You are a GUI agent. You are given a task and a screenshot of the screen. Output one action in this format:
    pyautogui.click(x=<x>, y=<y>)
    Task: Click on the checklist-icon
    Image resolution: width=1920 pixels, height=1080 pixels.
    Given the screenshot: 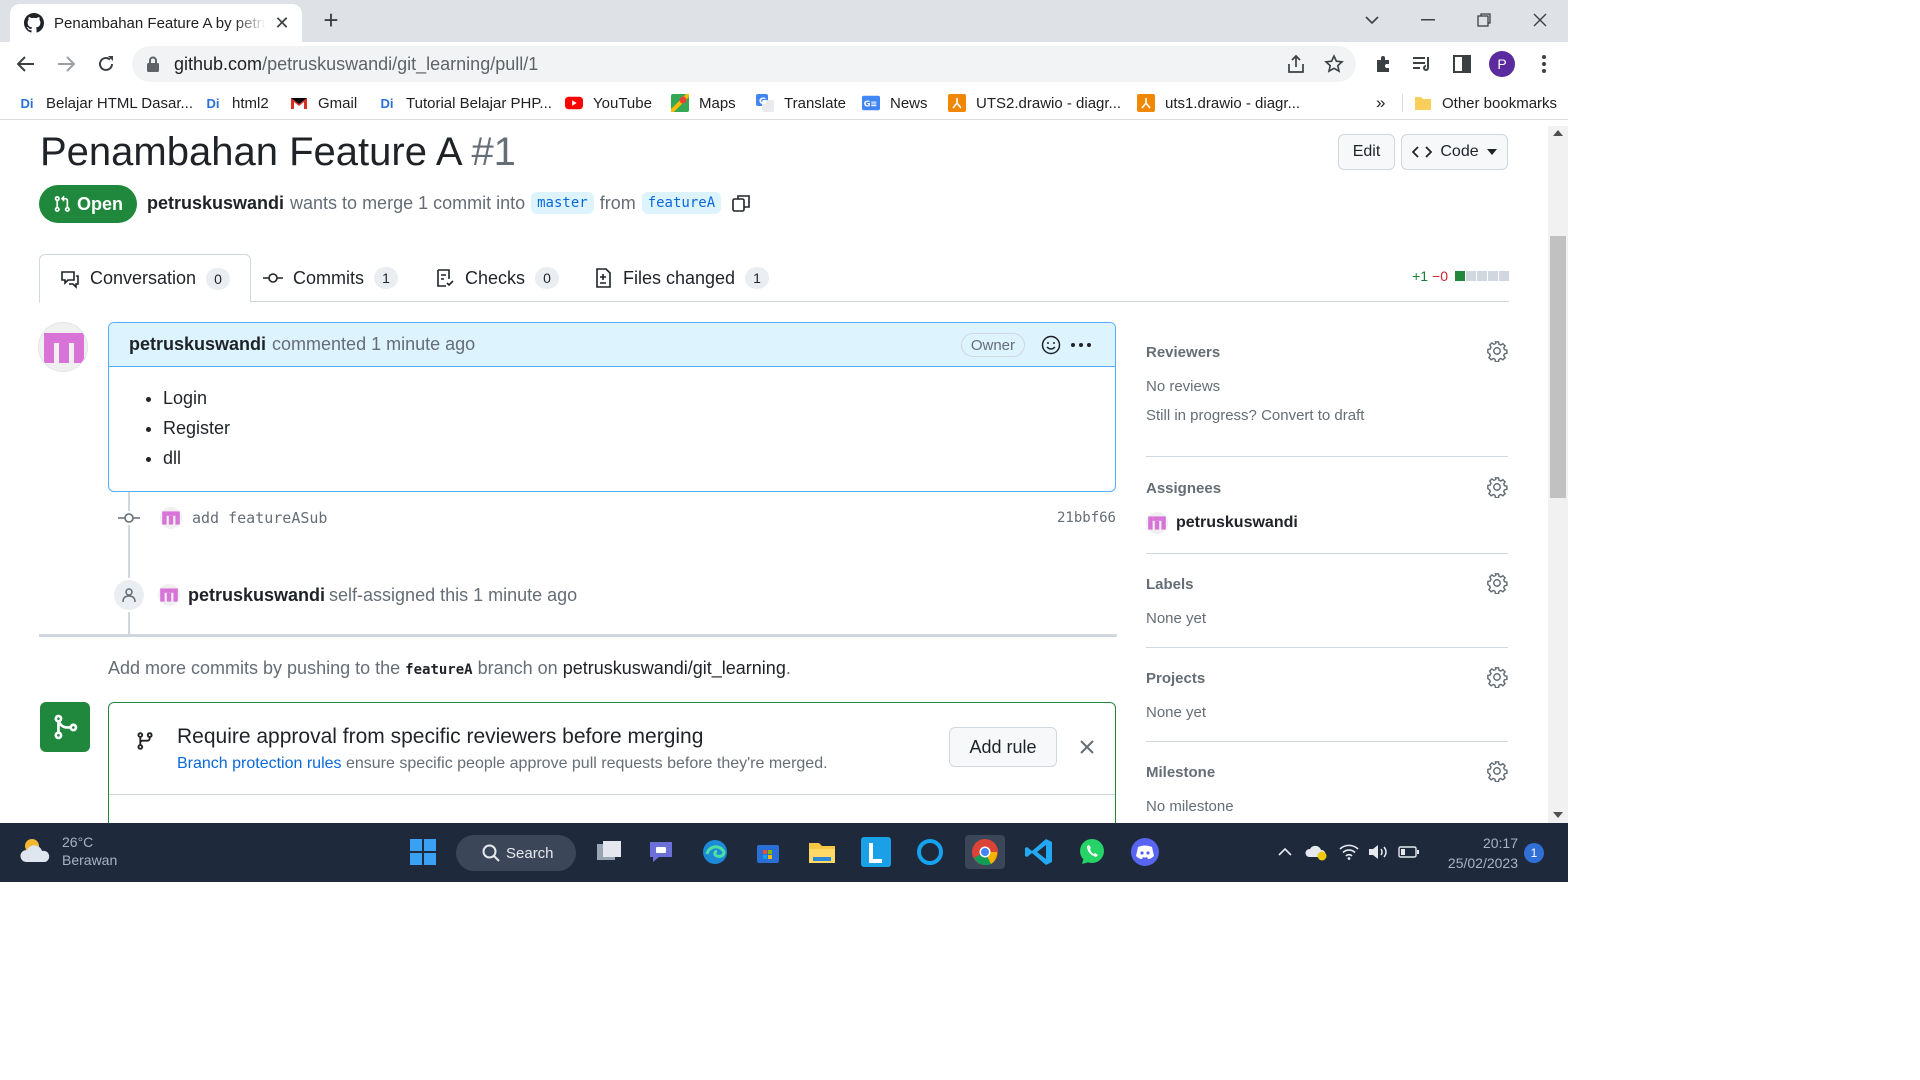 What is the action you would take?
    pyautogui.click(x=445, y=278)
    